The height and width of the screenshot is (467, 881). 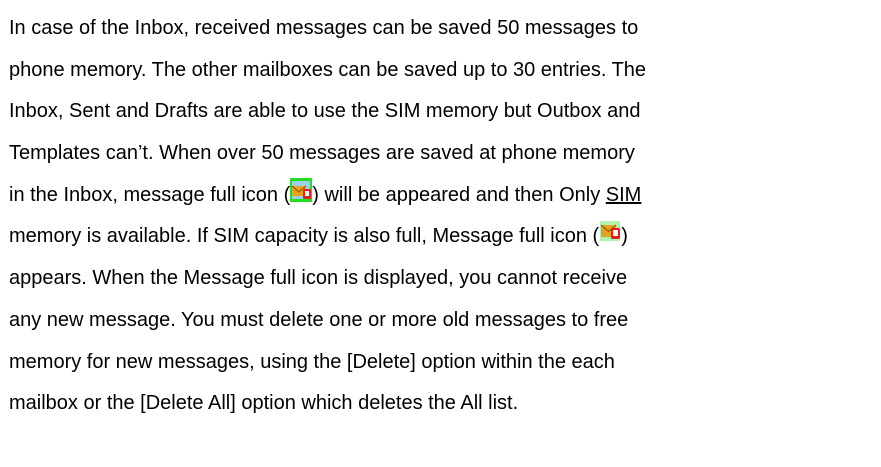 What do you see at coordinates (459, 194) in the screenshot?
I see `text-line-5-after-icon: ) will be appeared and then Only` at bounding box center [459, 194].